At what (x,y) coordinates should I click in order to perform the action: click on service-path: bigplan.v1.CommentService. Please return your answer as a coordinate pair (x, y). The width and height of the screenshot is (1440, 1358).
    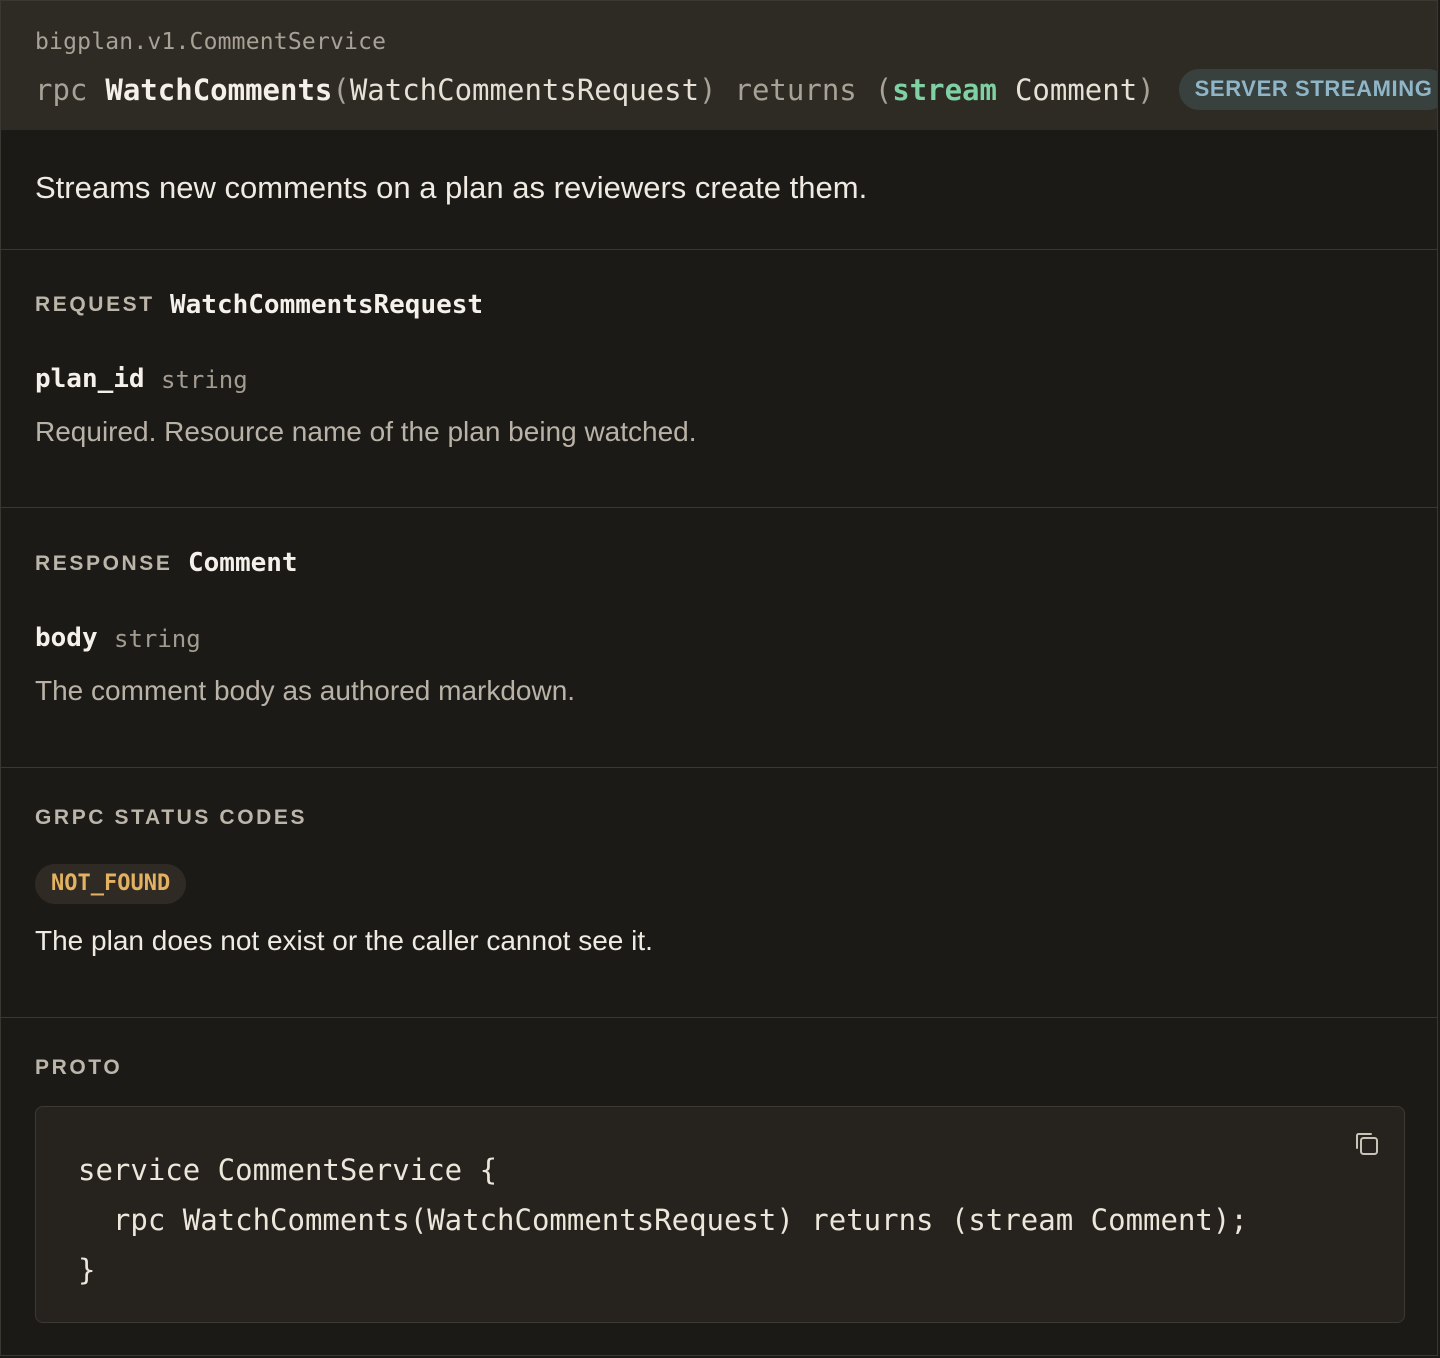
    Looking at the image, I should click on (211, 42).